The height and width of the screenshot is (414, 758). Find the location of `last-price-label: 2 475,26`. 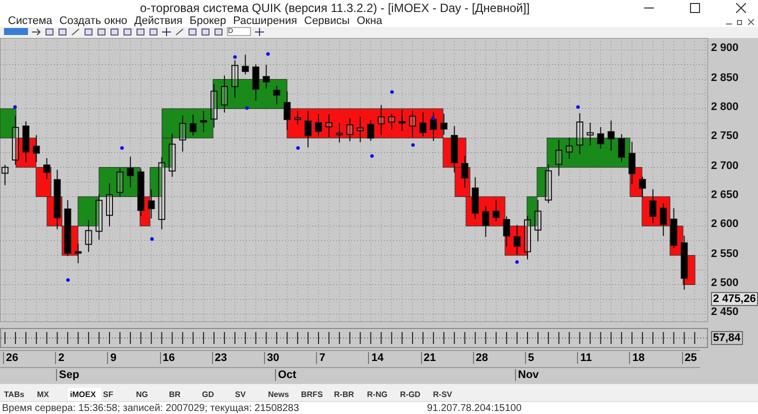

last-price-label: 2 475,26 is located at coordinates (734, 299).